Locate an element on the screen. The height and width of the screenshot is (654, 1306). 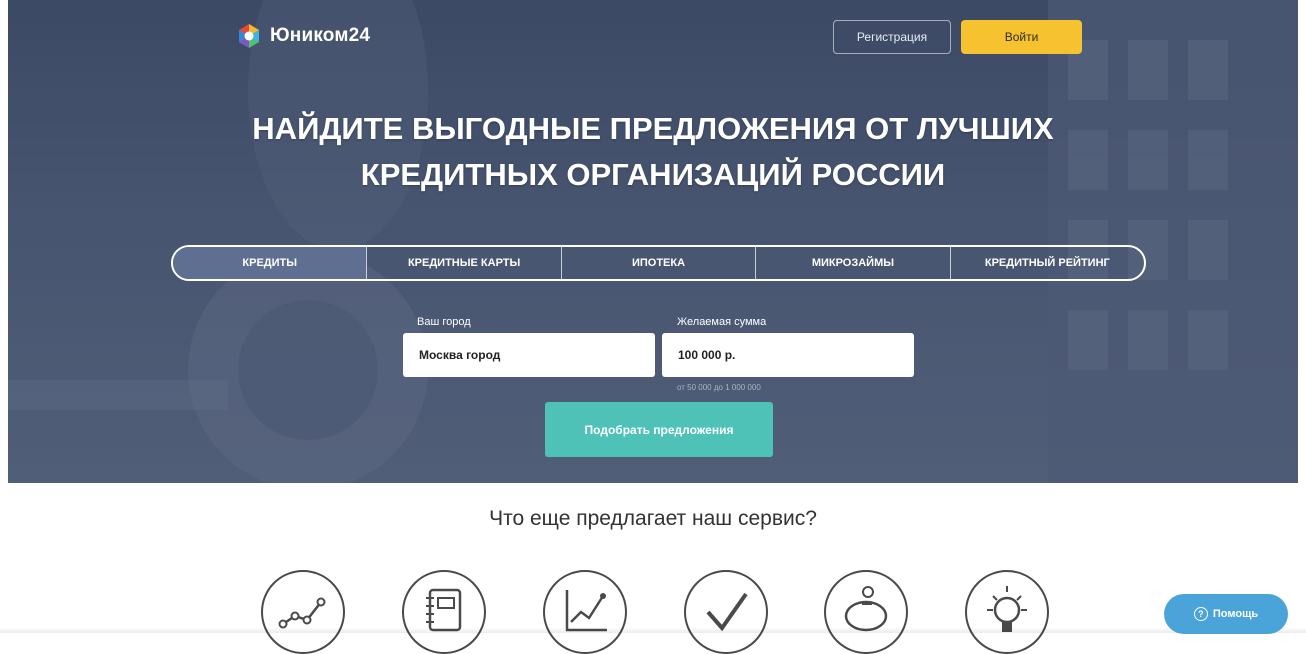
register-button: Регистрация is located at coordinates (892, 37).